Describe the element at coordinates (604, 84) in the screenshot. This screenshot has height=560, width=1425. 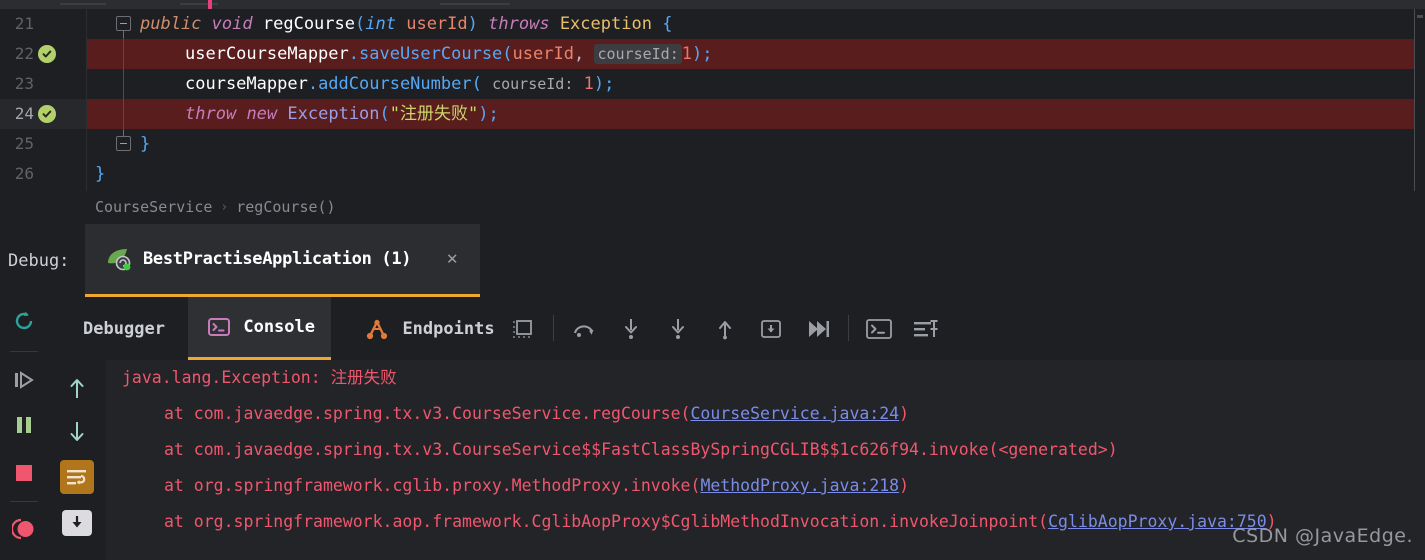
I see `tail-23: );` at that location.